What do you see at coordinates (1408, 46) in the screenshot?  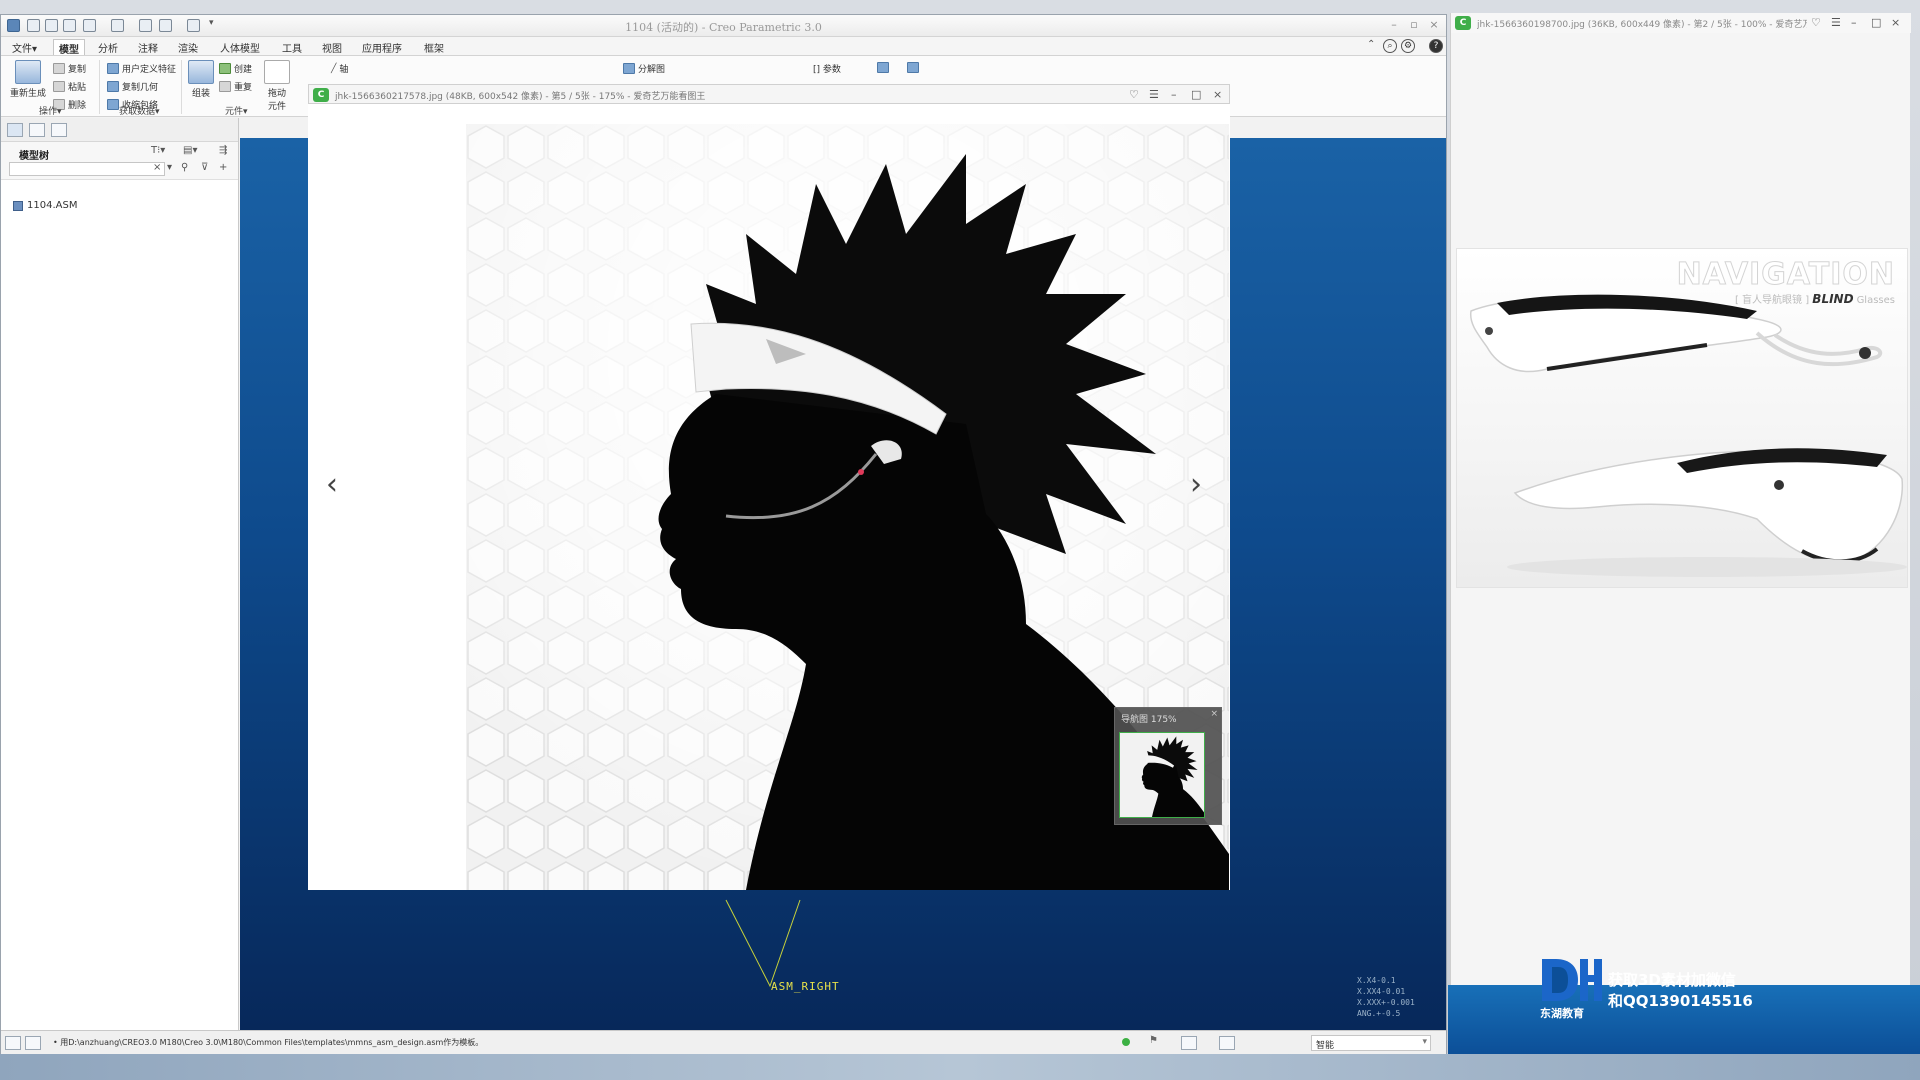 I see `settings-icon: ⚙` at bounding box center [1408, 46].